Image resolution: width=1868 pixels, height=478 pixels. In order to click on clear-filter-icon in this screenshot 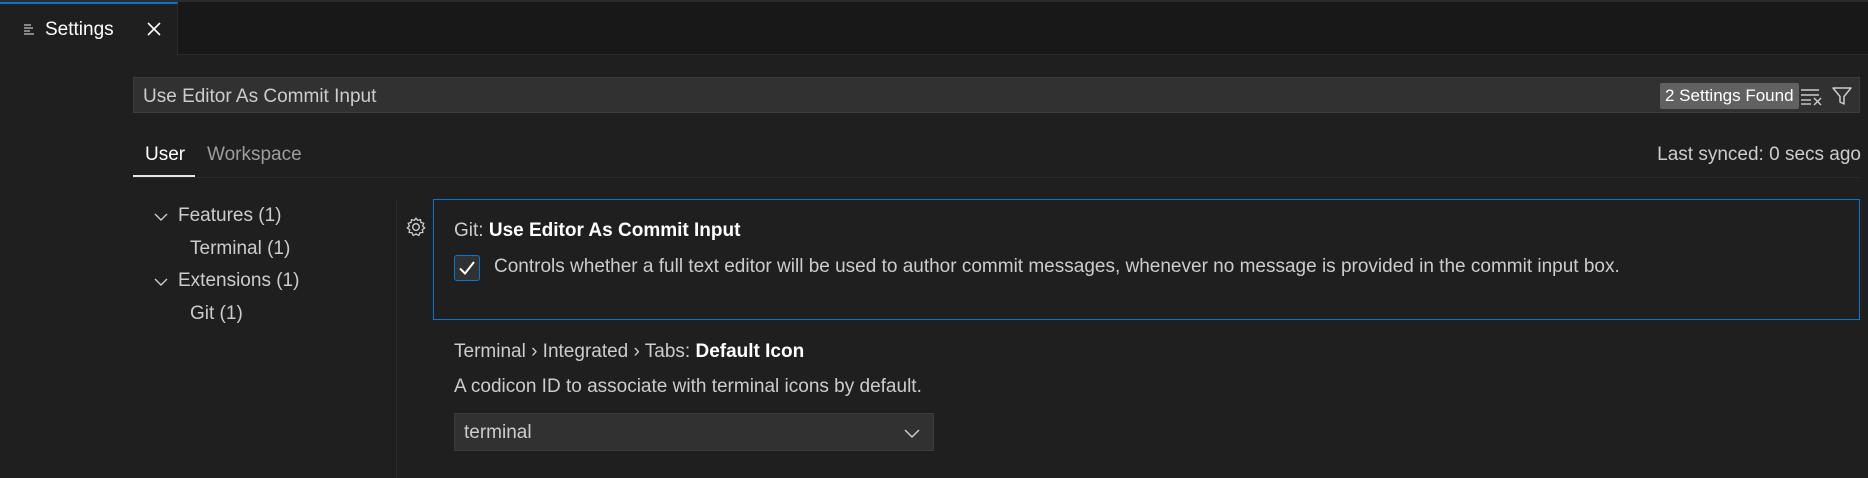, I will do `click(1811, 96)`.